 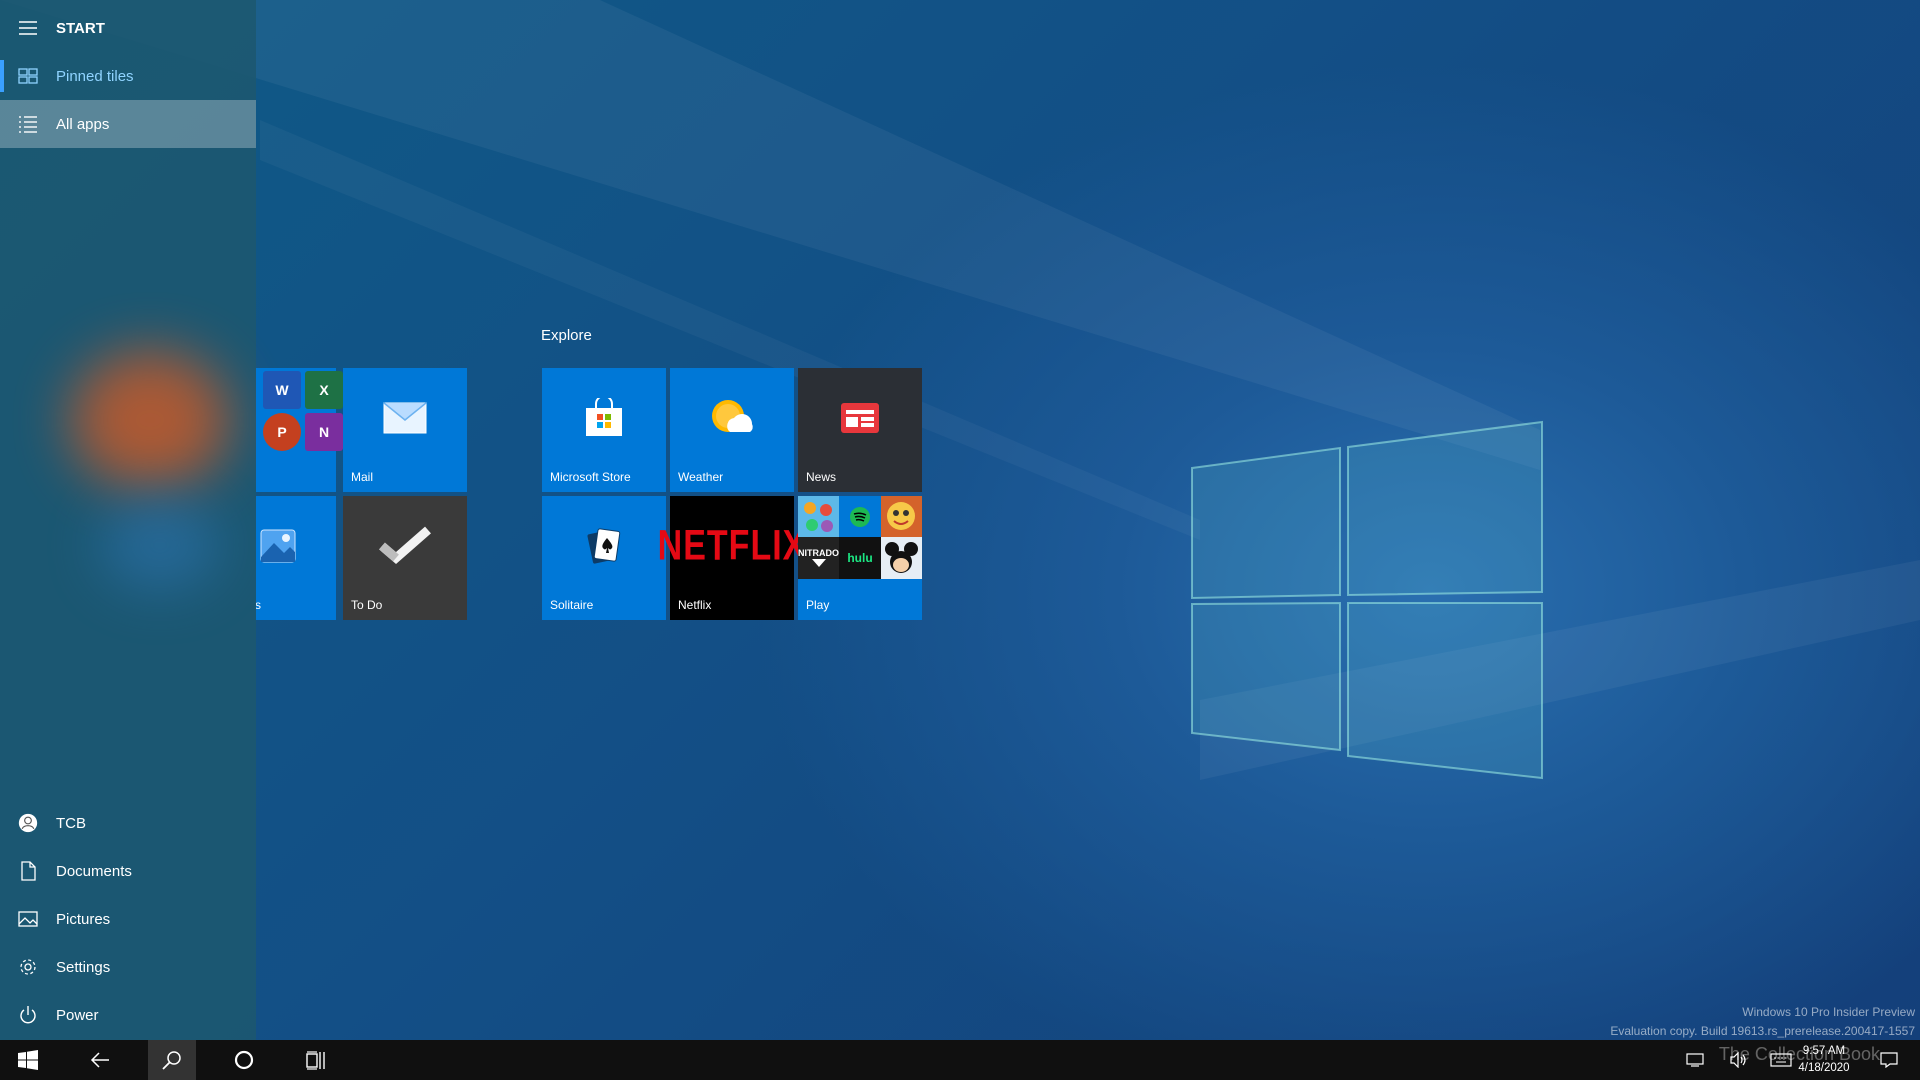 I want to click on cards-icon, so click(x=604, y=546).